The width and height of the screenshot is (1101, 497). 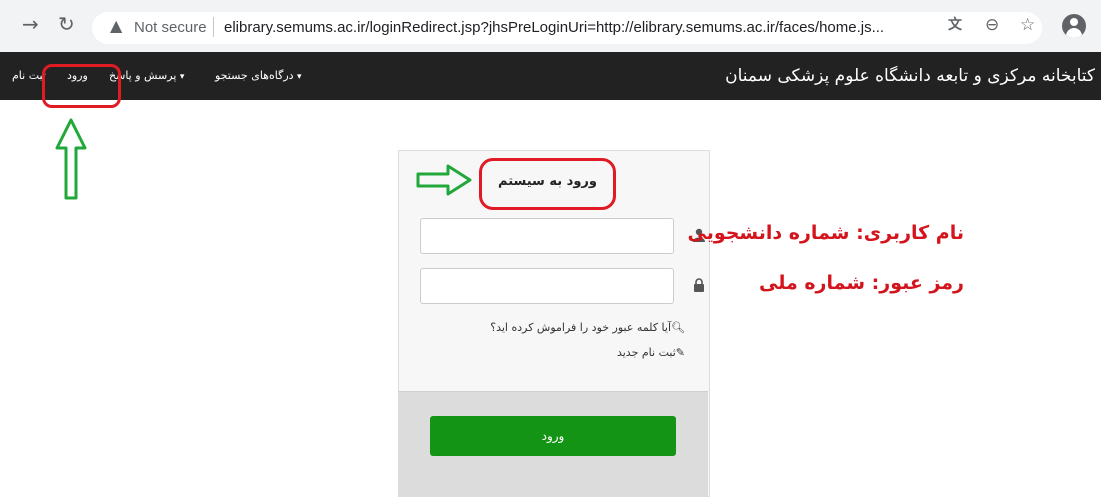 I want to click on nav-register: ثبت نام, so click(x=29, y=76).